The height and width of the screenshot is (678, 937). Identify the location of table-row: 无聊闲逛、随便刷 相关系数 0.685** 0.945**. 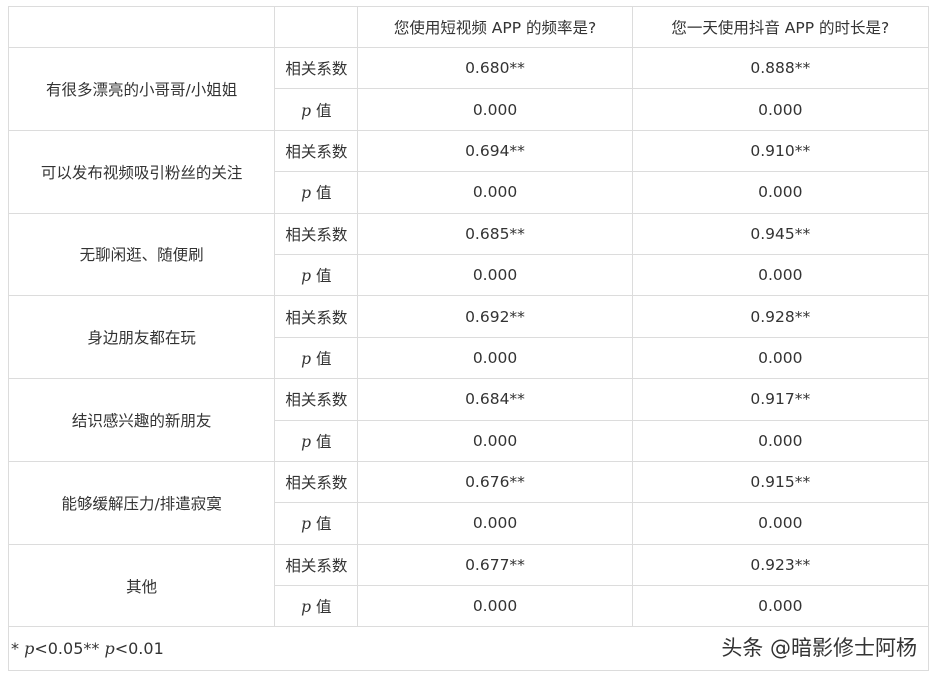
(468, 254).